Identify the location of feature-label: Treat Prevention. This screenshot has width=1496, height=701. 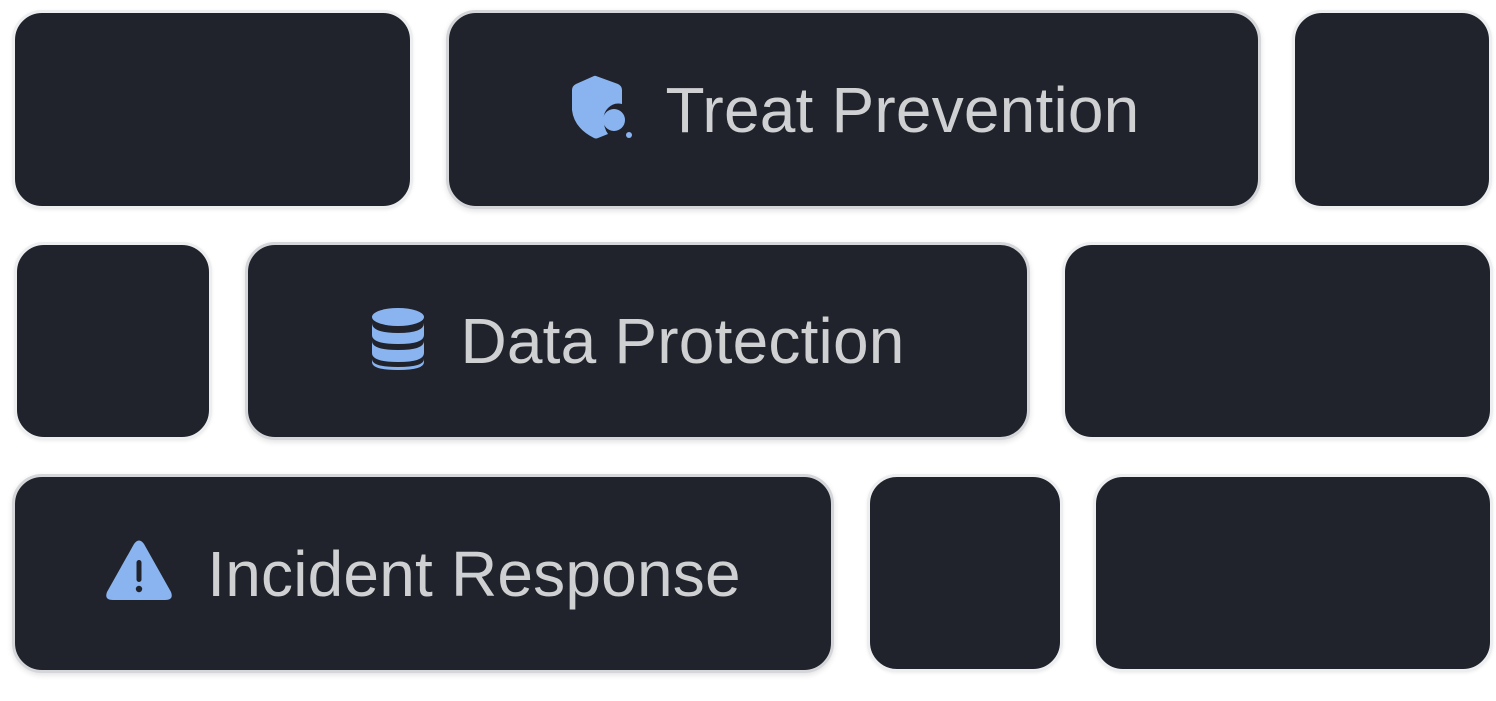
(902, 109).